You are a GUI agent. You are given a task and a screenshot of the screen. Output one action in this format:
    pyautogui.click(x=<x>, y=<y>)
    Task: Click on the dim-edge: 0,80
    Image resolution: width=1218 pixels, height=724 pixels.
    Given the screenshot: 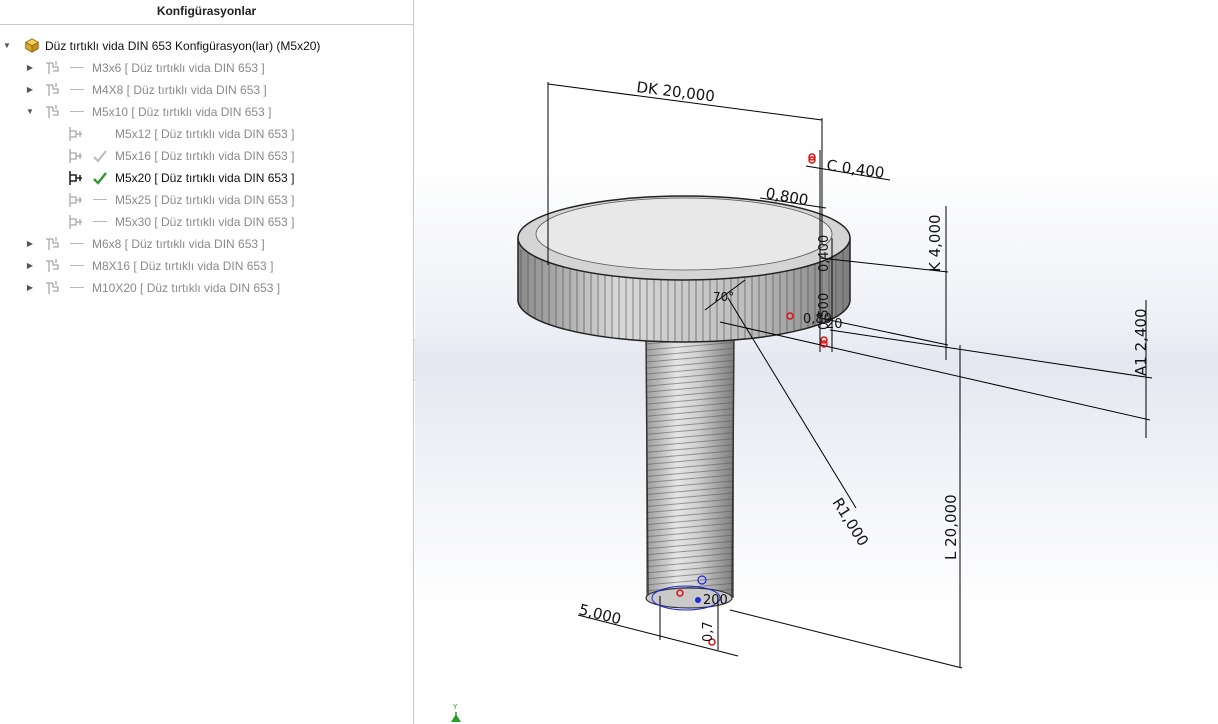 What is the action you would take?
    pyautogui.click(x=817, y=319)
    